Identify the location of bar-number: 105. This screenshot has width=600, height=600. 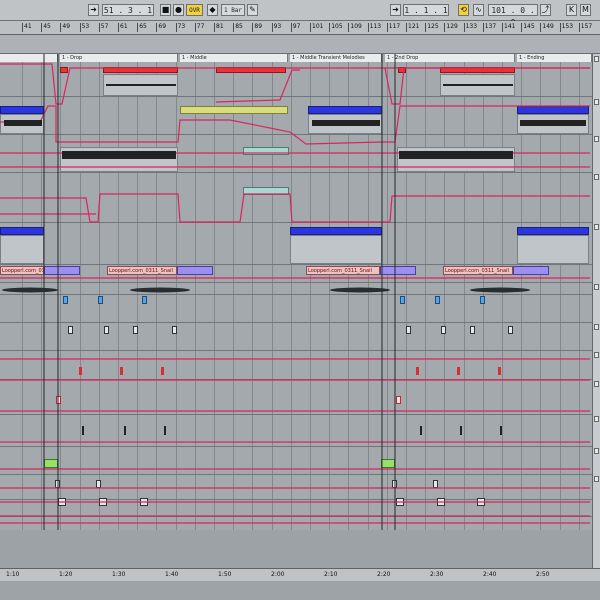
(336, 27).